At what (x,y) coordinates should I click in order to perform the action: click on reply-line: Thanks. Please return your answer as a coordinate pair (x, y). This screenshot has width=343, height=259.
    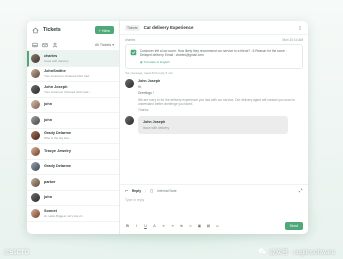
    Looking at the image, I should click on (143, 109).